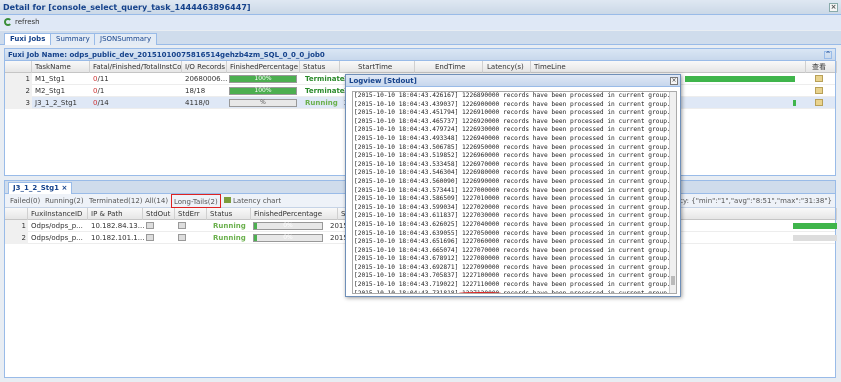 This screenshot has height=382, width=841. I want to click on main-tabs: Fuxi Jobs Summary JSONSummary, so click(420, 38).